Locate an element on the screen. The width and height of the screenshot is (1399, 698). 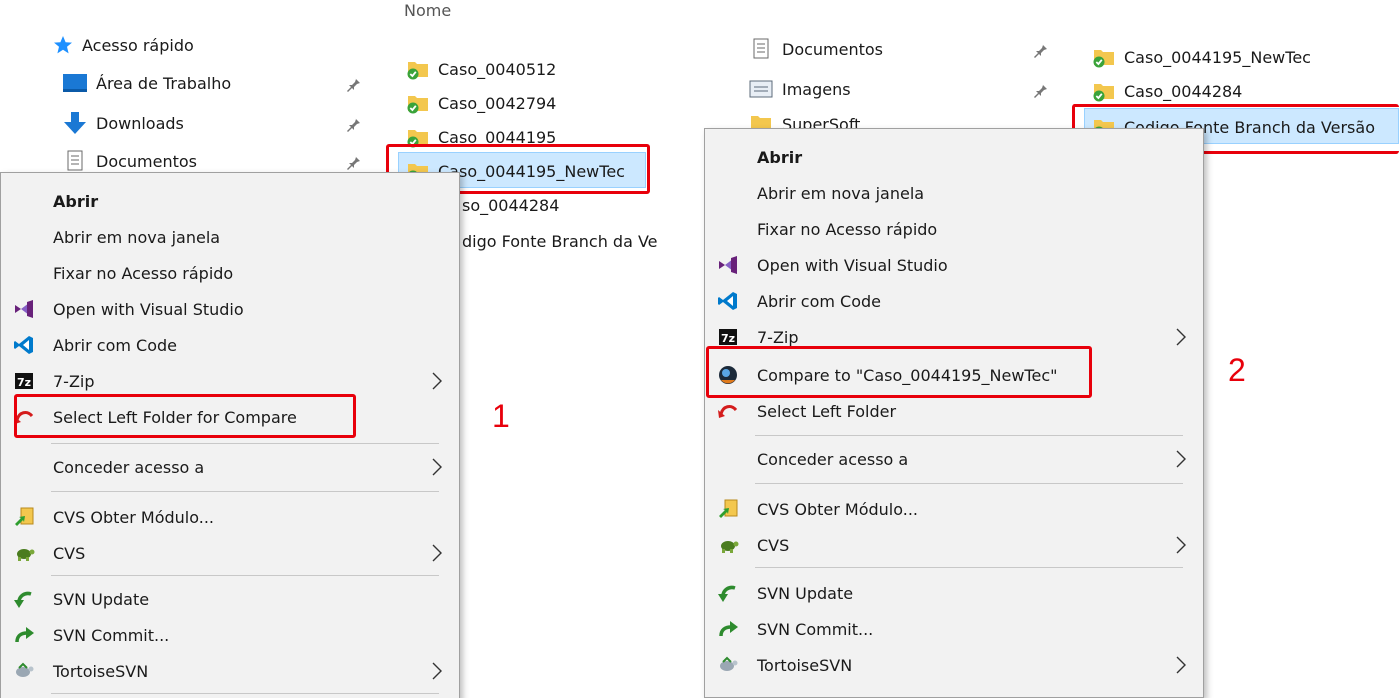
step-number-1: 1 is located at coordinates (501, 416).